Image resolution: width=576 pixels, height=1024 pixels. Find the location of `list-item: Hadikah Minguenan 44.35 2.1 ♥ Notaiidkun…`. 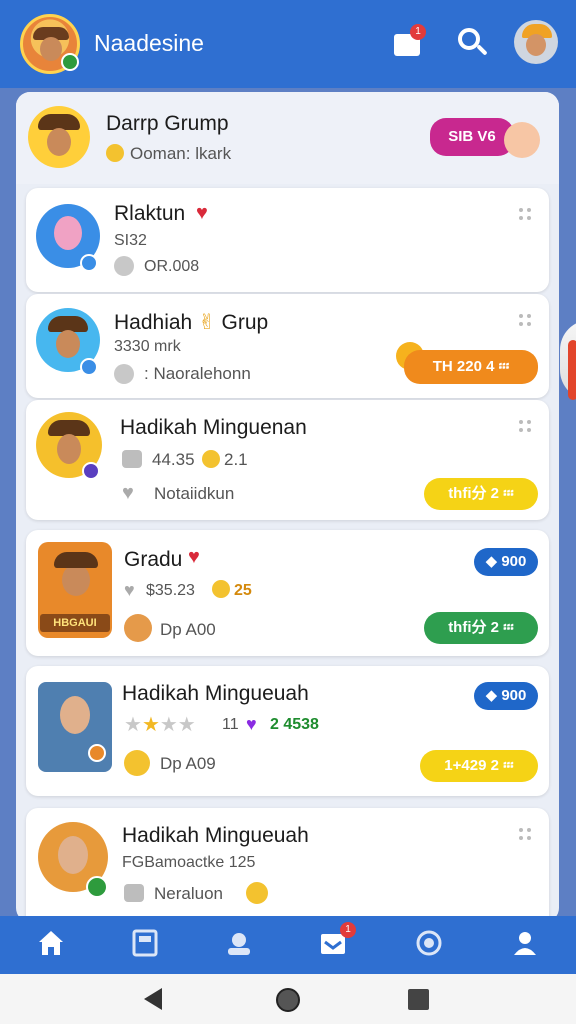

list-item: Hadikah Minguenan 44.35 2.1 ♥ Notaiidkun… is located at coordinates (287, 460).